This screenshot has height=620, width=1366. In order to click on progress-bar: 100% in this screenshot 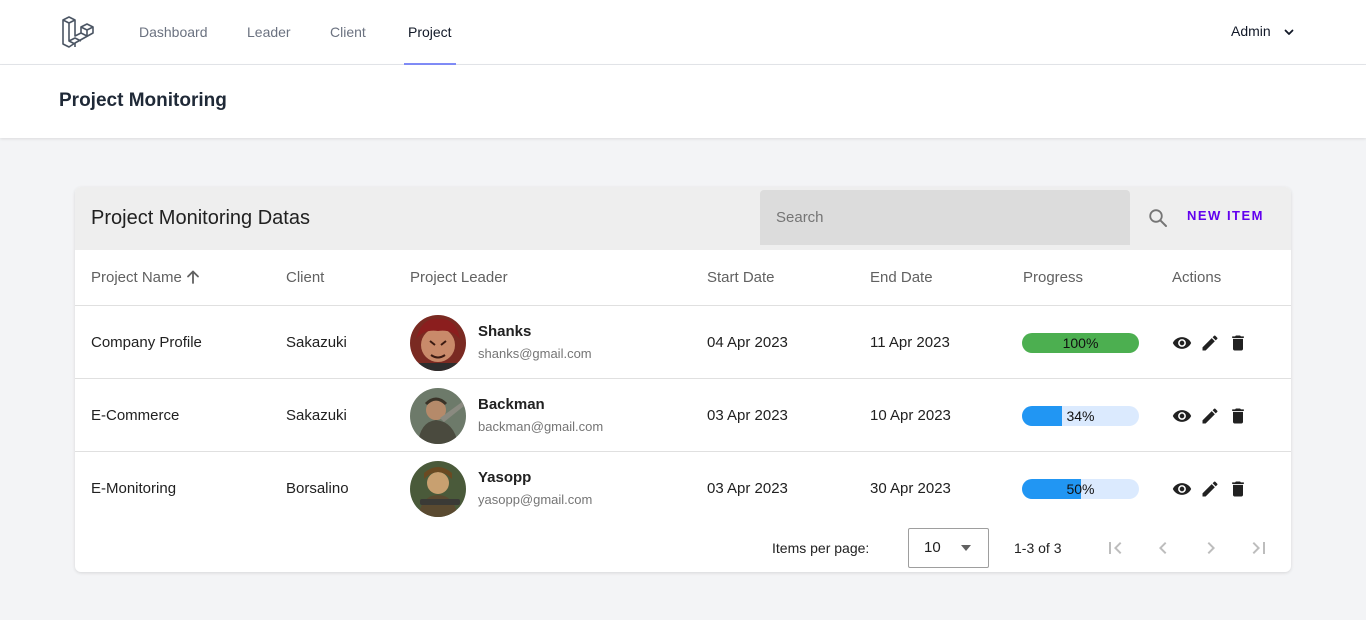, I will do `click(1080, 343)`.